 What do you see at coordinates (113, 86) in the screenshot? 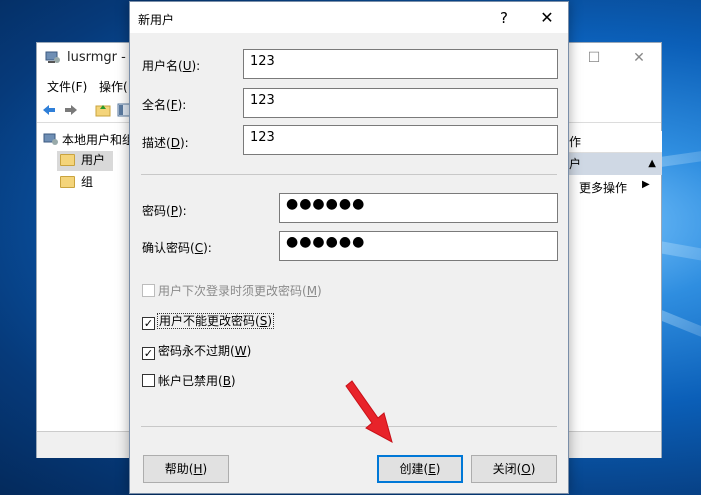
I see `menu-action: 操作(` at bounding box center [113, 86].